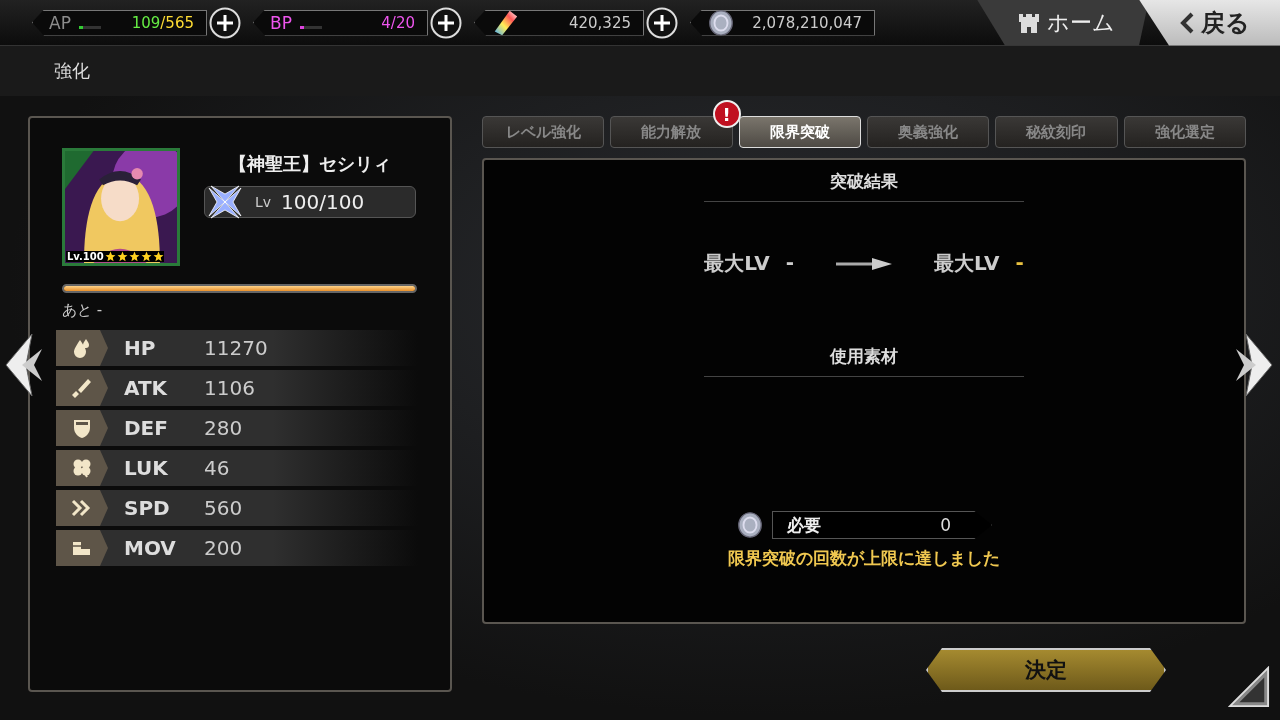 The height and width of the screenshot is (720, 1280). I want to click on section-heading: 使用素材, so click(864, 361).